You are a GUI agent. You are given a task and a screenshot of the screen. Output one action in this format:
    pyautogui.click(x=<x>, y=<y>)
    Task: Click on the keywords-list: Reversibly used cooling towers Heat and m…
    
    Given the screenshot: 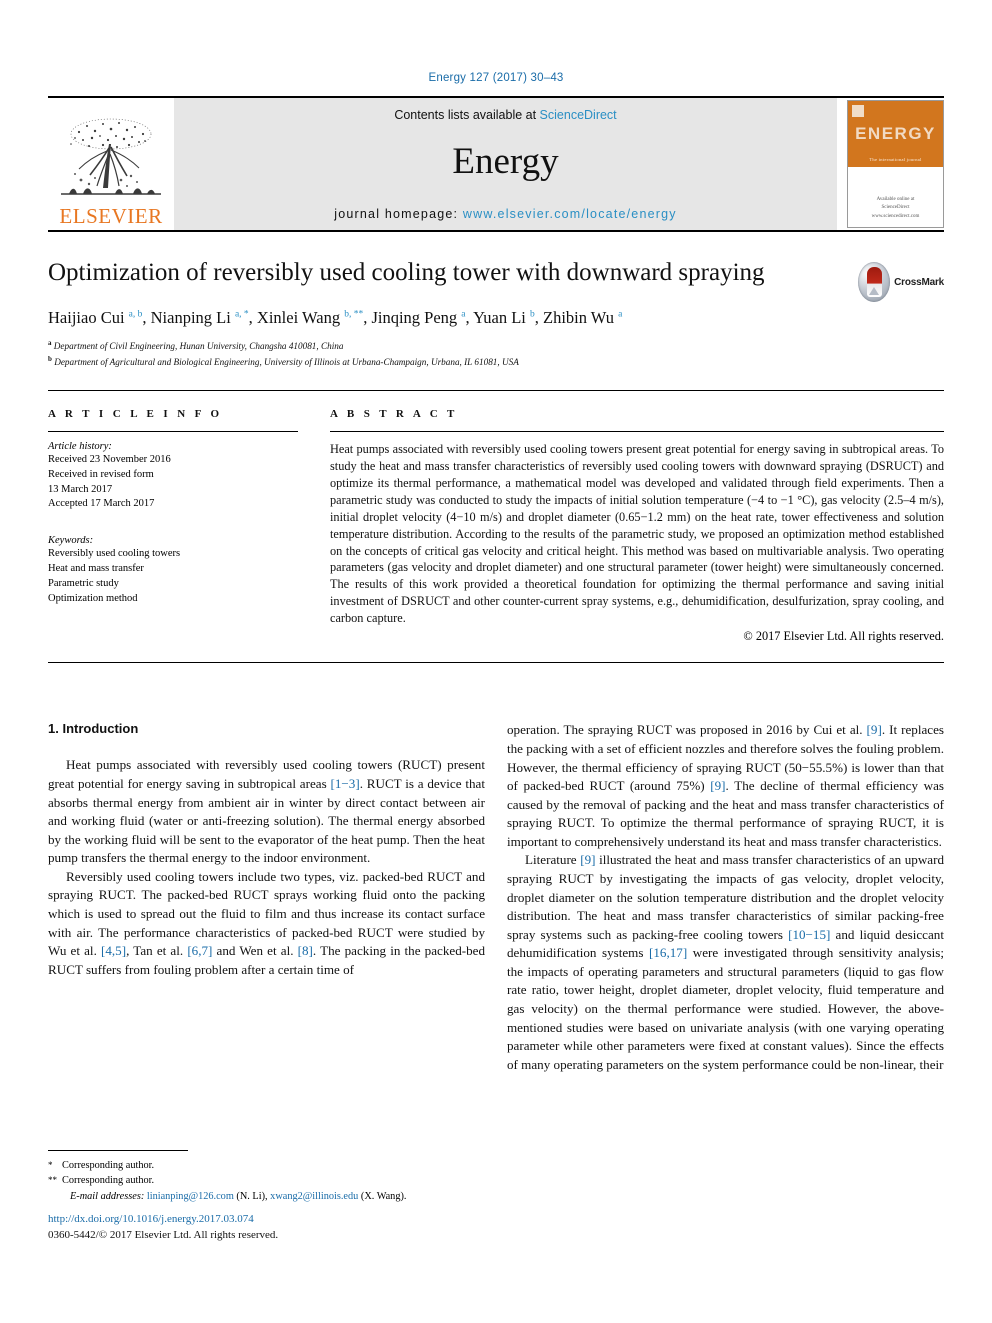 What is the action you would take?
    pyautogui.click(x=173, y=577)
    